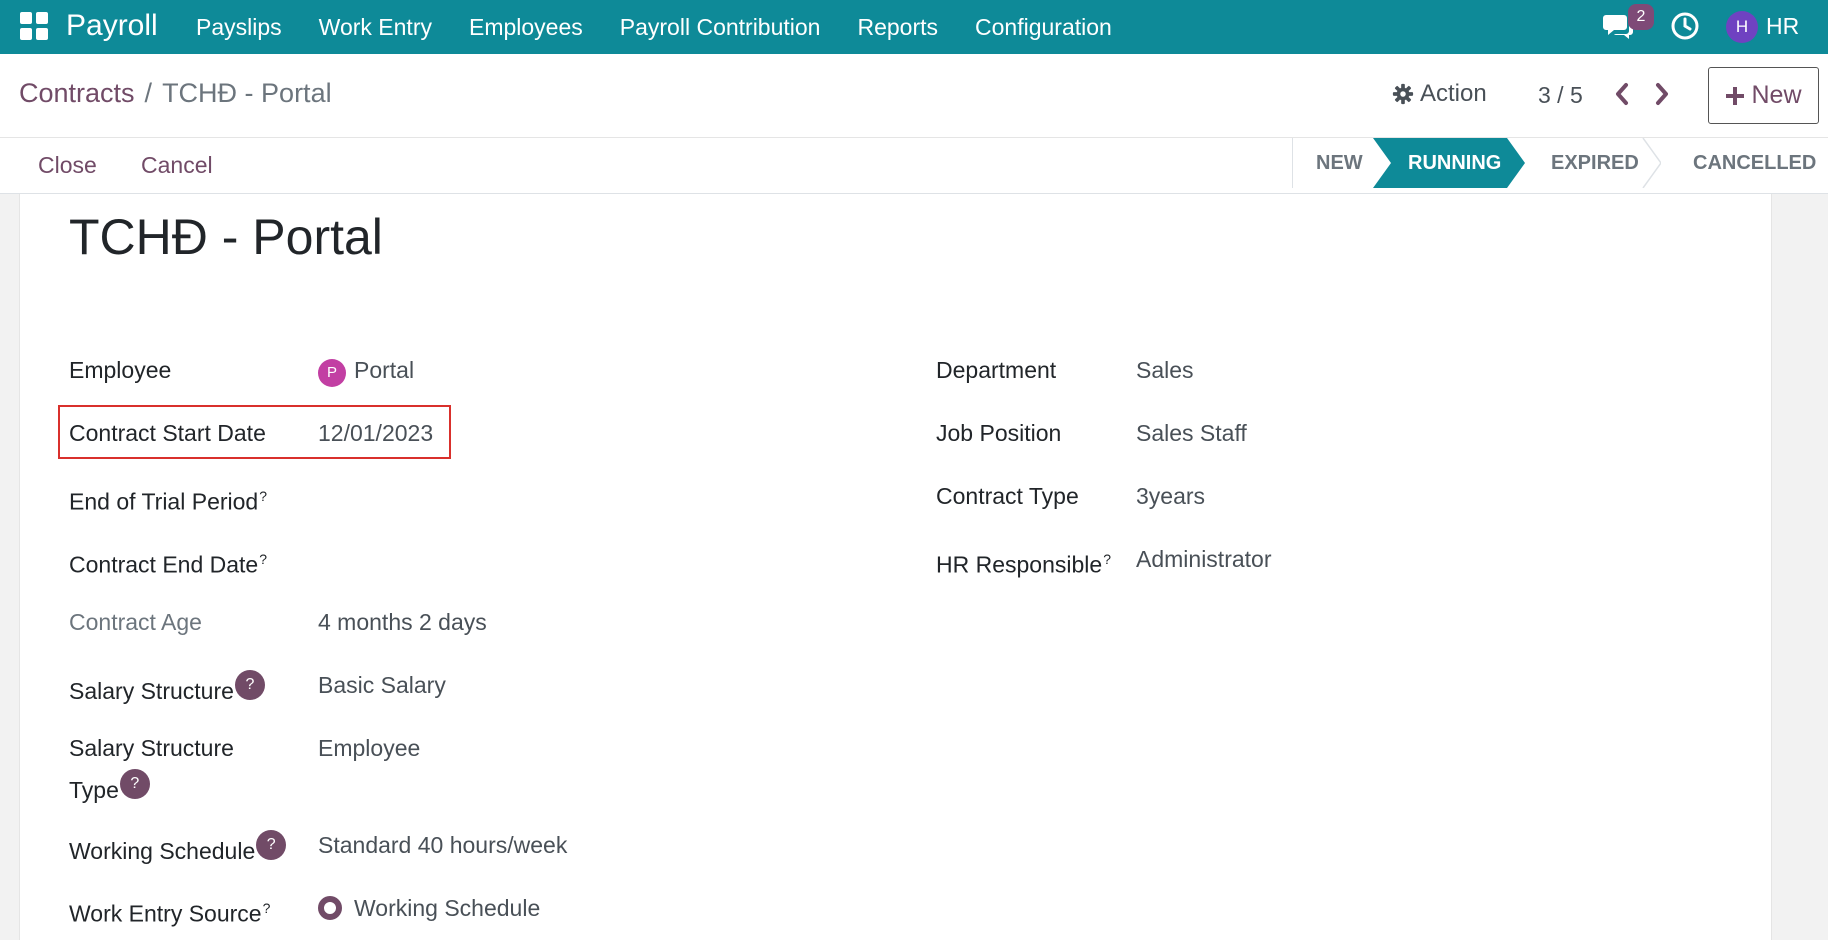 The height and width of the screenshot is (940, 1828). I want to click on employee-field: P Portal, so click(366, 371).